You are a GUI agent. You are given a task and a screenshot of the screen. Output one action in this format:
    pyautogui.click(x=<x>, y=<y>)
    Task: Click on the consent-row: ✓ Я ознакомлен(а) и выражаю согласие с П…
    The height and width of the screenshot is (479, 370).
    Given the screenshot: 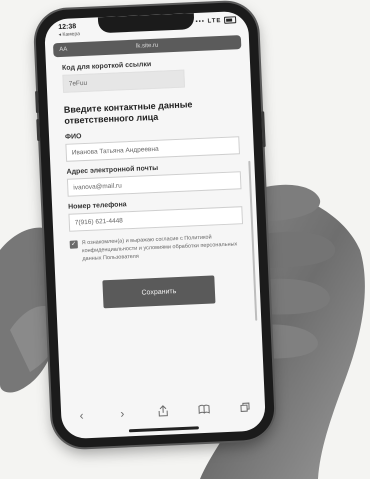 What is the action you would take?
    pyautogui.click(x=157, y=248)
    